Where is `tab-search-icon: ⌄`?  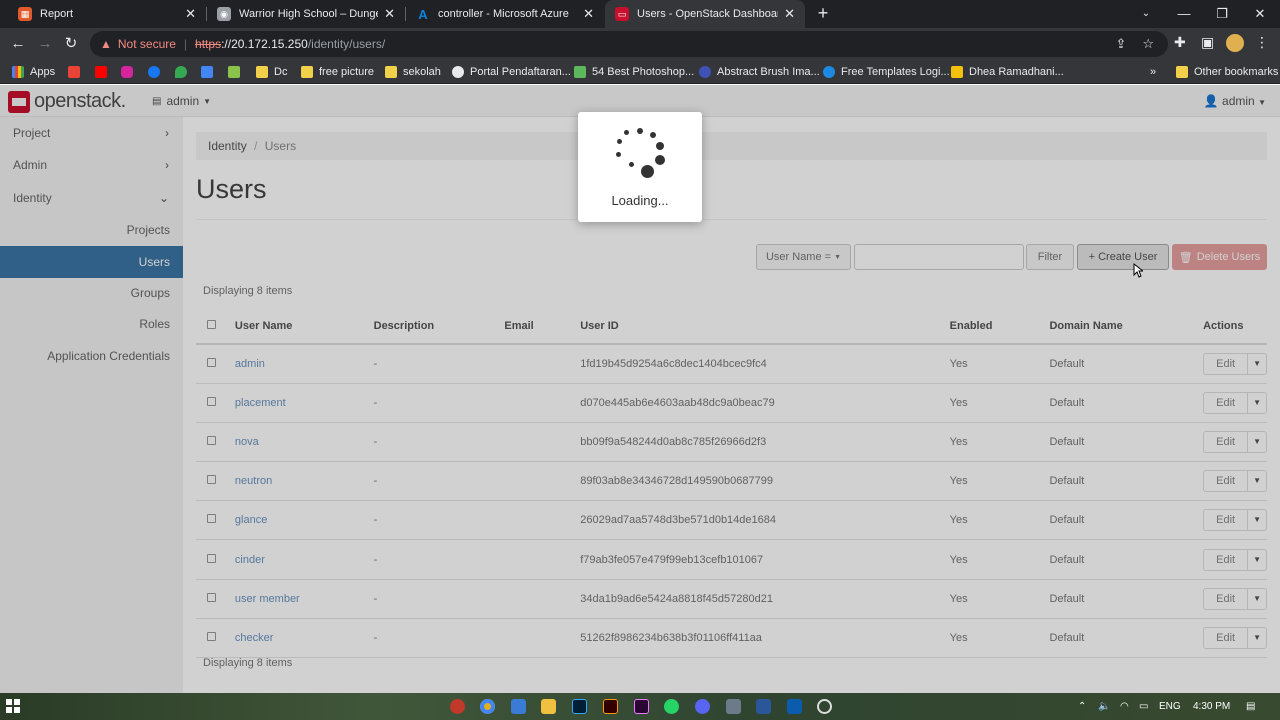 tab-search-icon: ⌄ is located at coordinates (1146, 14).